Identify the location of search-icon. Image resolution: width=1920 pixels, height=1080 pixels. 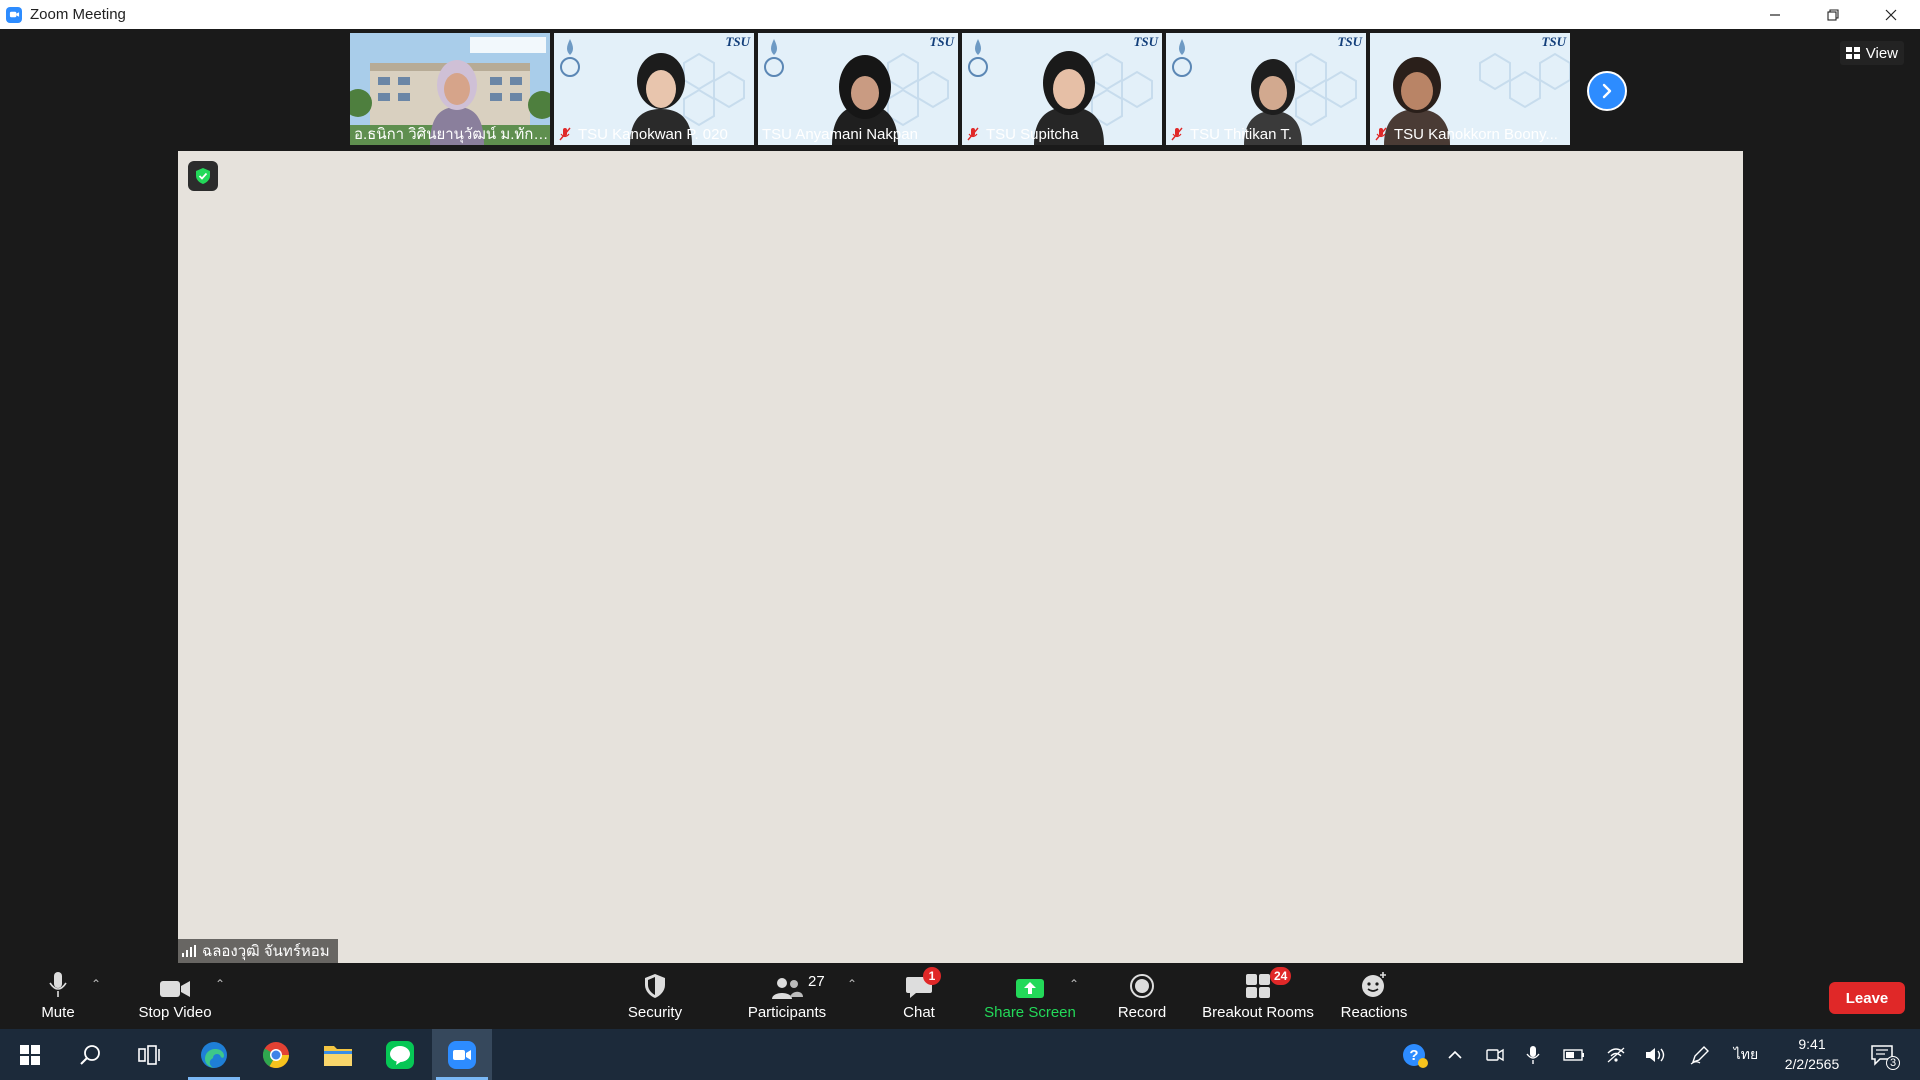
(90, 1054).